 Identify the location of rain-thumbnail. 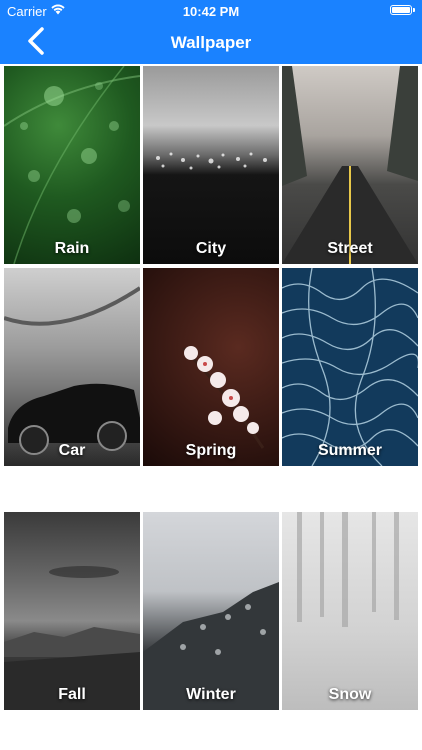
(72, 165).